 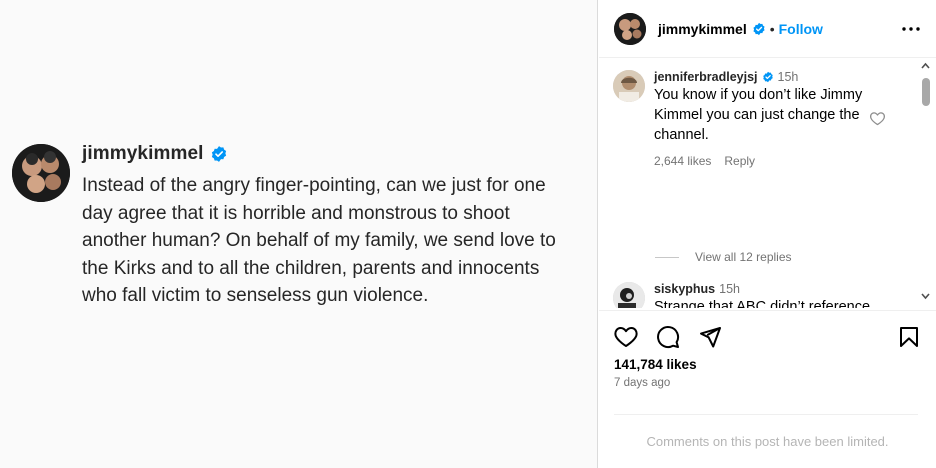 What do you see at coordinates (667, 257) in the screenshot?
I see `replies-divider` at bounding box center [667, 257].